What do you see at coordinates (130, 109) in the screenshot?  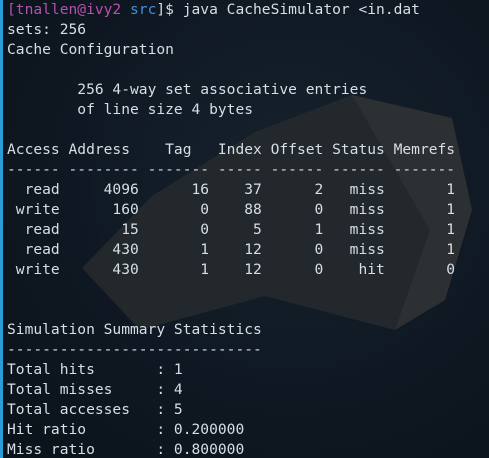 I see `config-line: of line size 4 bytes` at bounding box center [130, 109].